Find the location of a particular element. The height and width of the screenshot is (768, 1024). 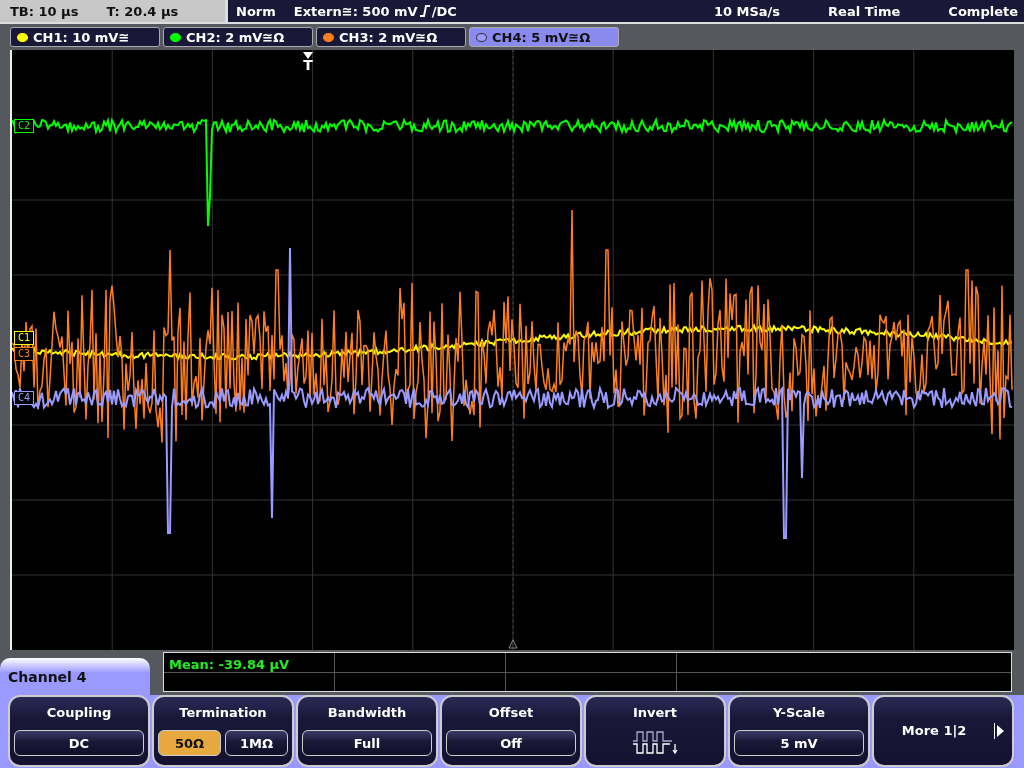

more-label: More 1|2 is located at coordinates (934, 730).